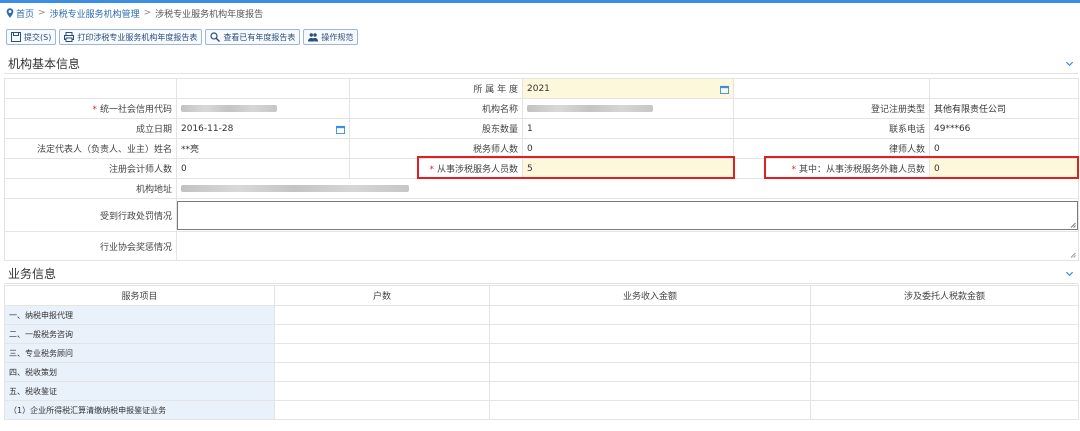 Image resolution: width=1080 pixels, height=431 pixels. I want to click on year-row: 所 属 年 度 2021, so click(541, 88).